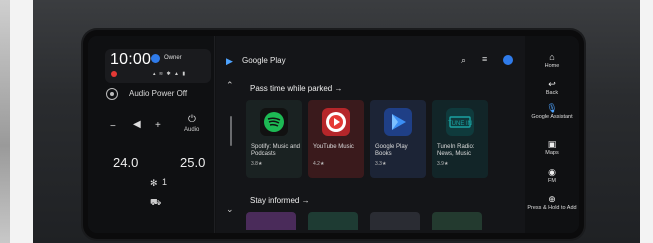  I want to click on rail-add: ⊕ Press & Hold to Add, so click(552, 202).